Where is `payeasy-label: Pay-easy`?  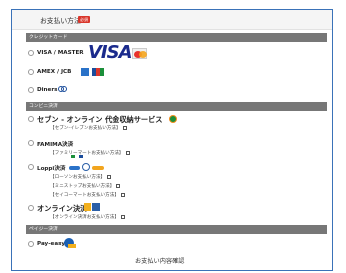
payeasy-label: Pay-easy is located at coordinates (51, 244).